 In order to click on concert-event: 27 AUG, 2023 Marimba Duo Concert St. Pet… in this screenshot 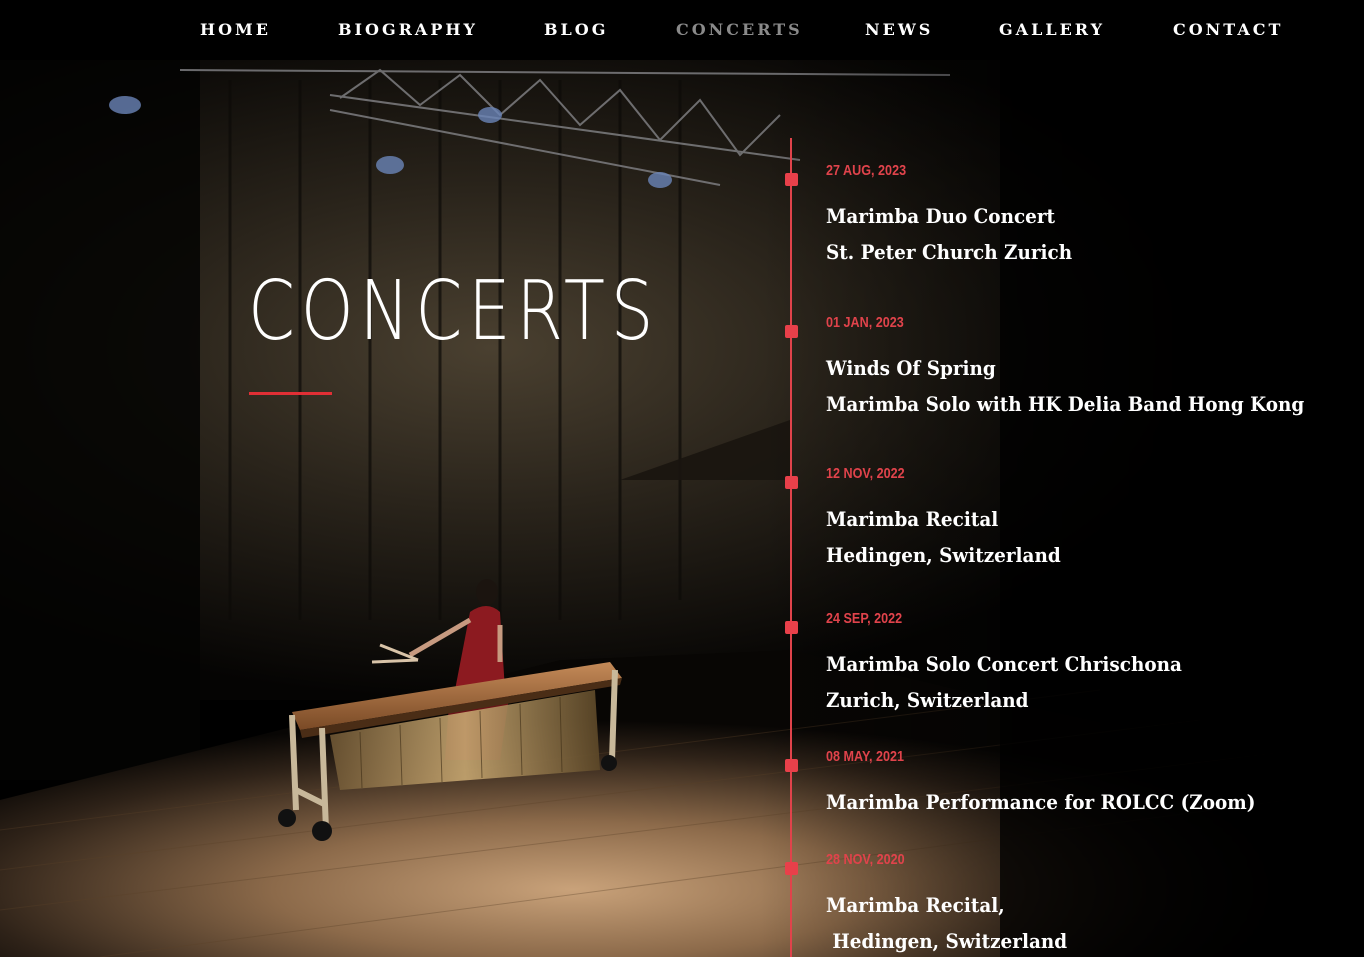, I will do `click(960, 216)`.